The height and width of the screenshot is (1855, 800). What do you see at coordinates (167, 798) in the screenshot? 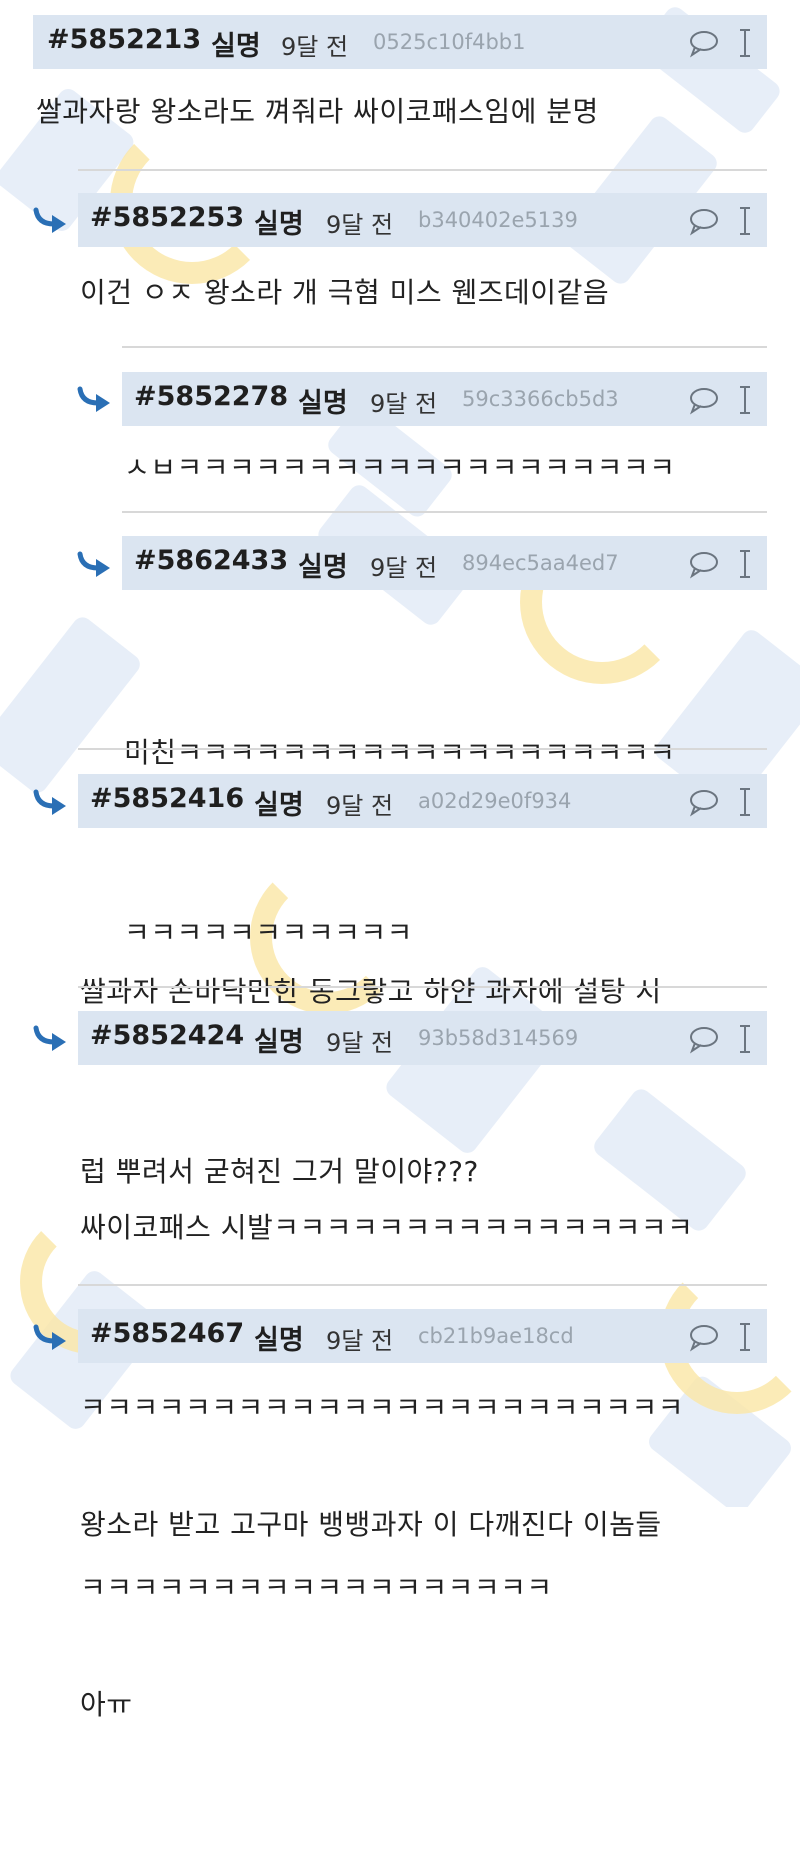
I see `comment-number: #5852416` at bounding box center [167, 798].